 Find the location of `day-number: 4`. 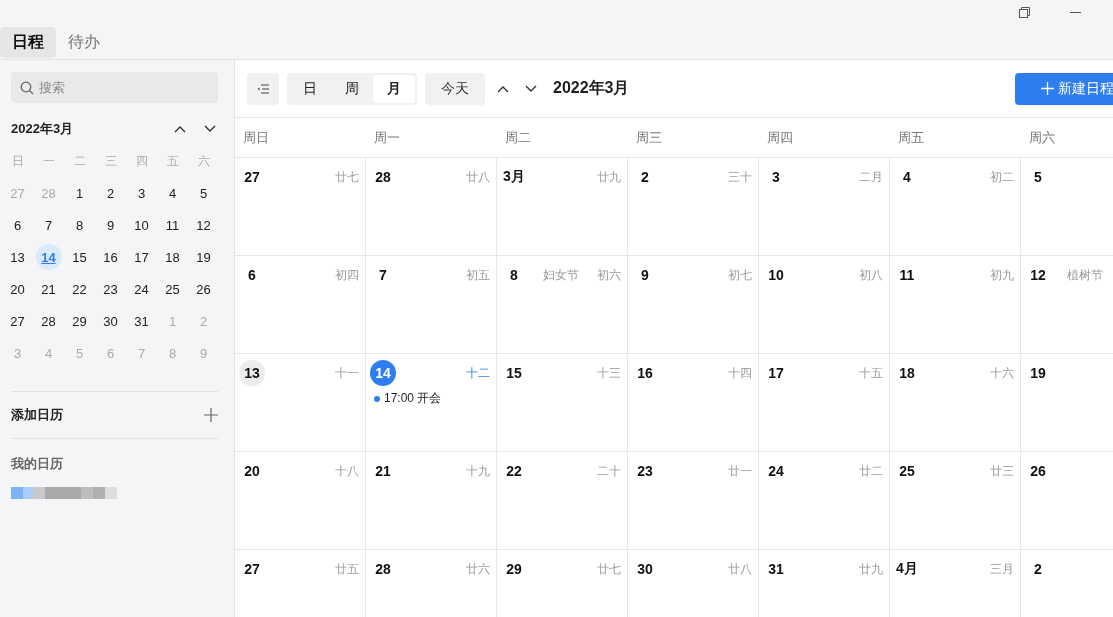

day-number: 4 is located at coordinates (907, 177).